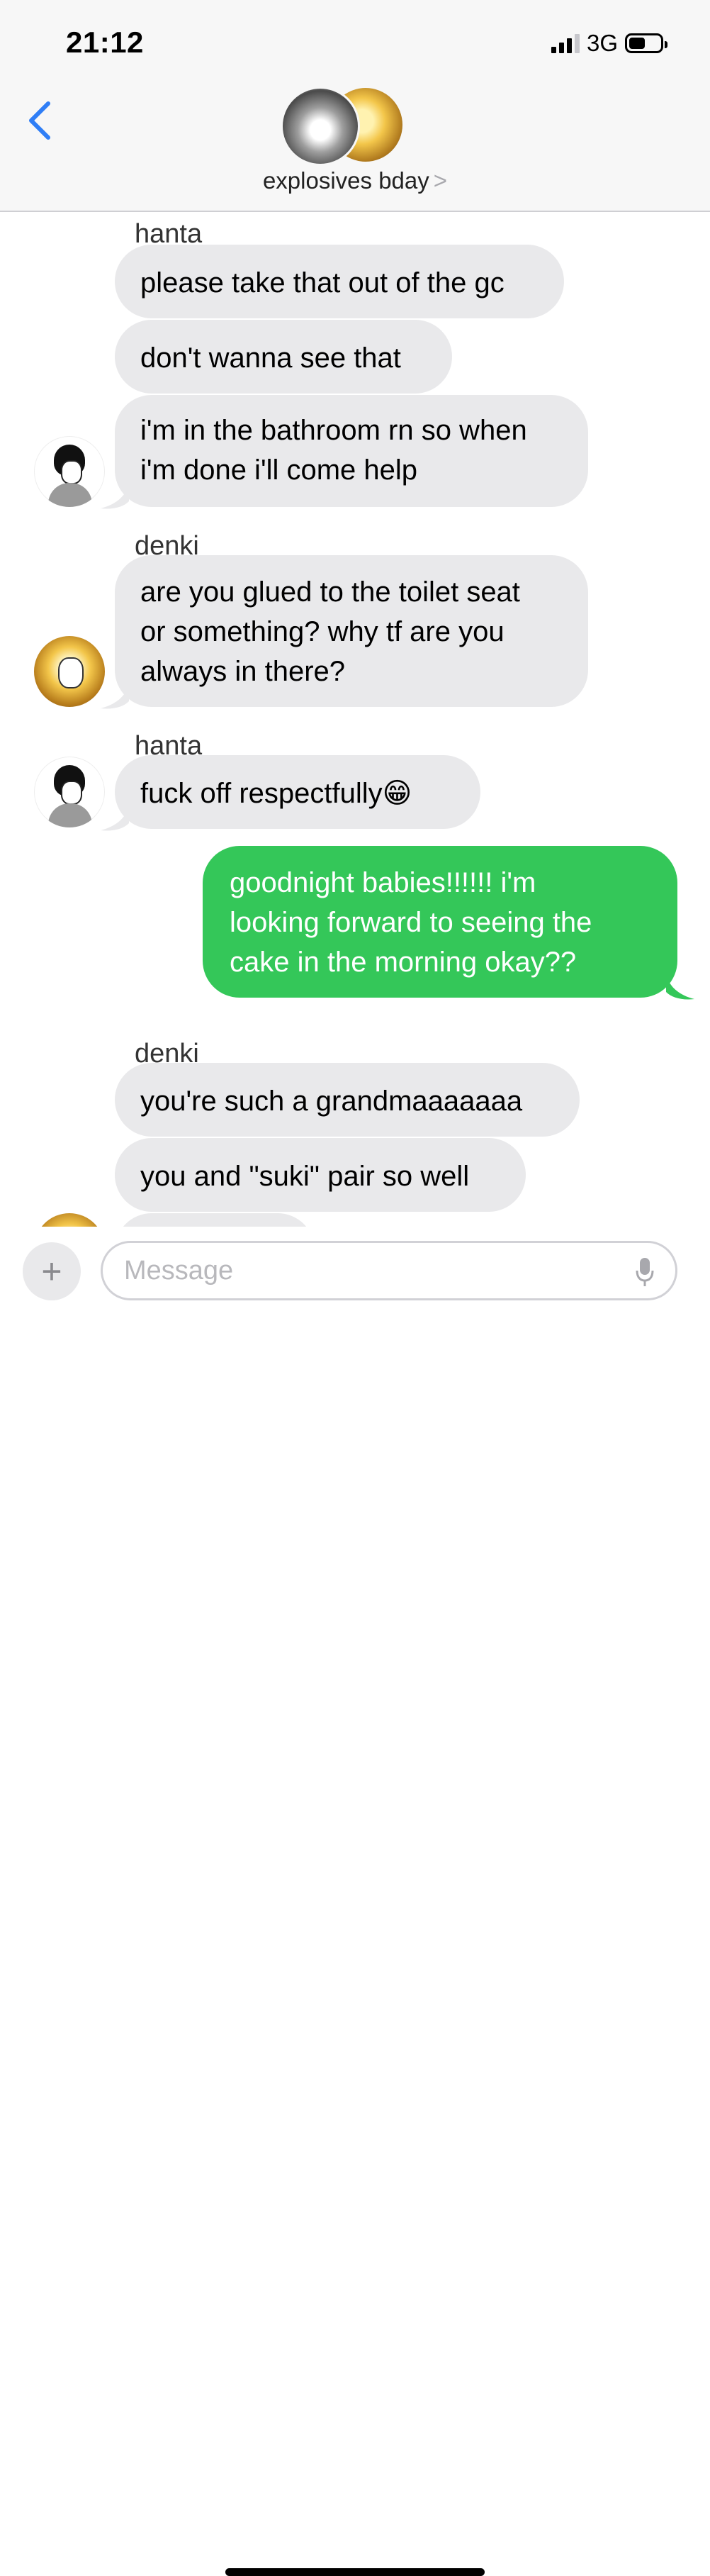 This screenshot has width=710, height=2576. Describe the element at coordinates (320, 1175) in the screenshot. I see `message-bubble: you and "suki" pair so well` at that location.